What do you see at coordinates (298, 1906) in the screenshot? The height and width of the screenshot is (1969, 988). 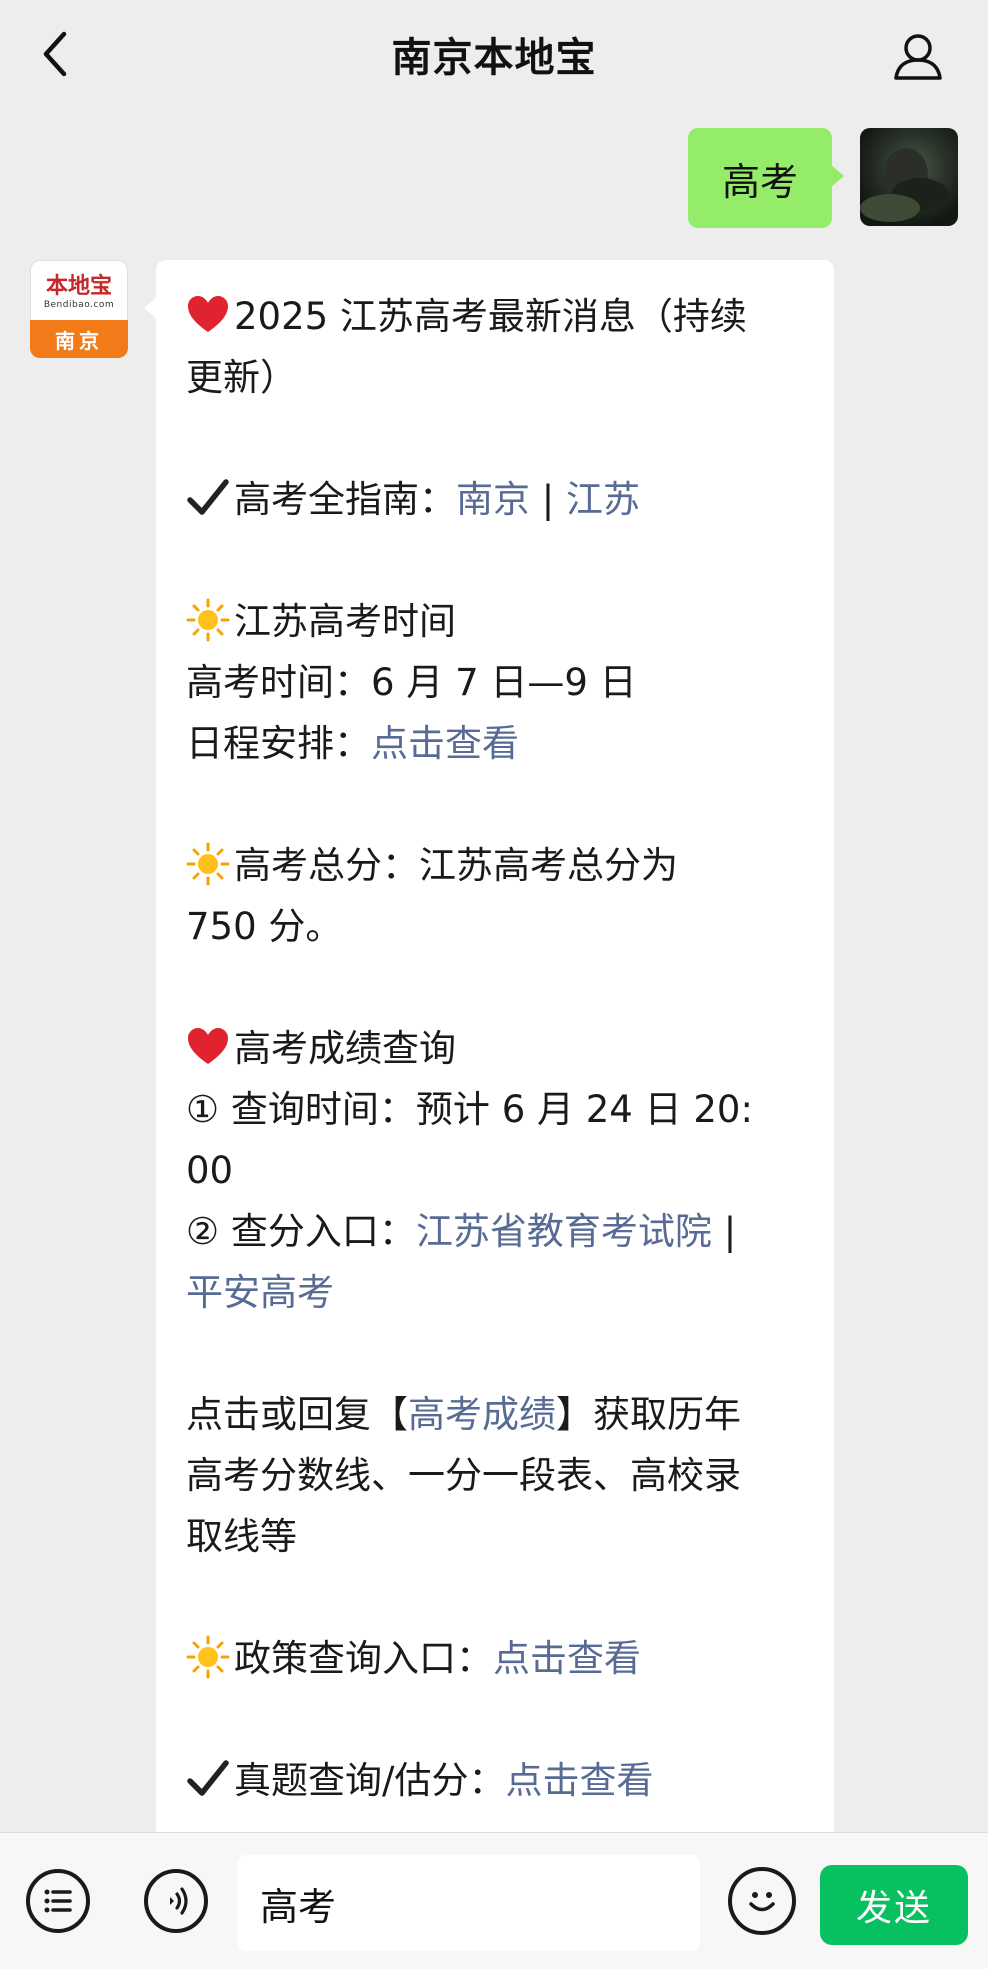 I see `message-input-value: 高考` at bounding box center [298, 1906].